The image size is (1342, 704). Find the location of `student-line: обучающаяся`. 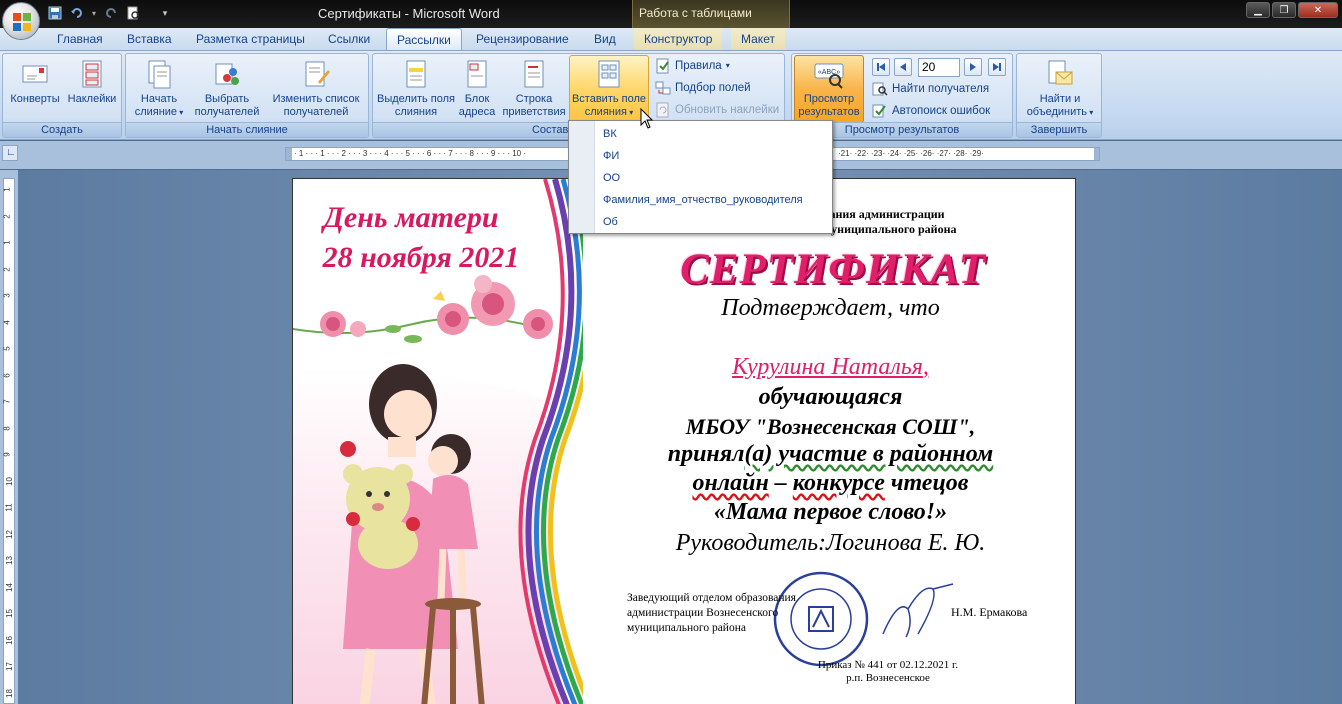

student-line: обучающаяся is located at coordinates (830, 397).